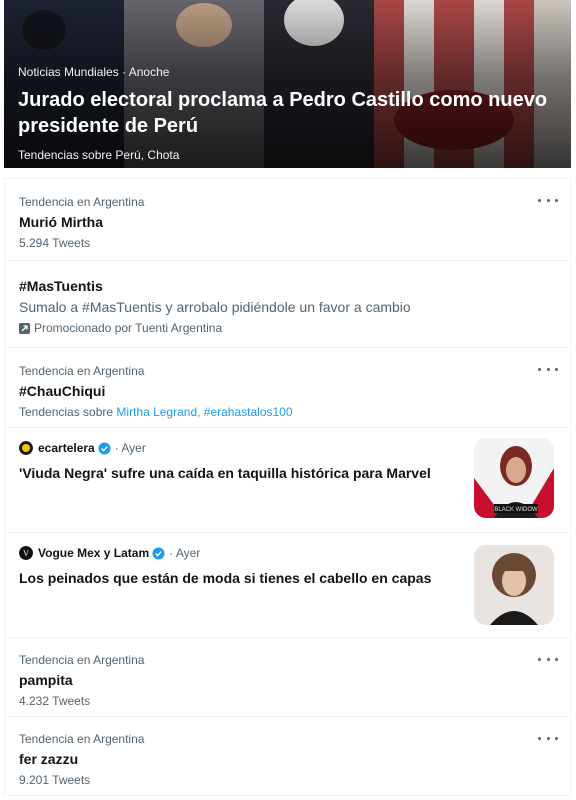 This screenshot has width=576, height=800. Describe the element at coordinates (204, 412) in the screenshot. I see `trend-related-links: Mirtha Legrand, #erahastalos100` at that location.